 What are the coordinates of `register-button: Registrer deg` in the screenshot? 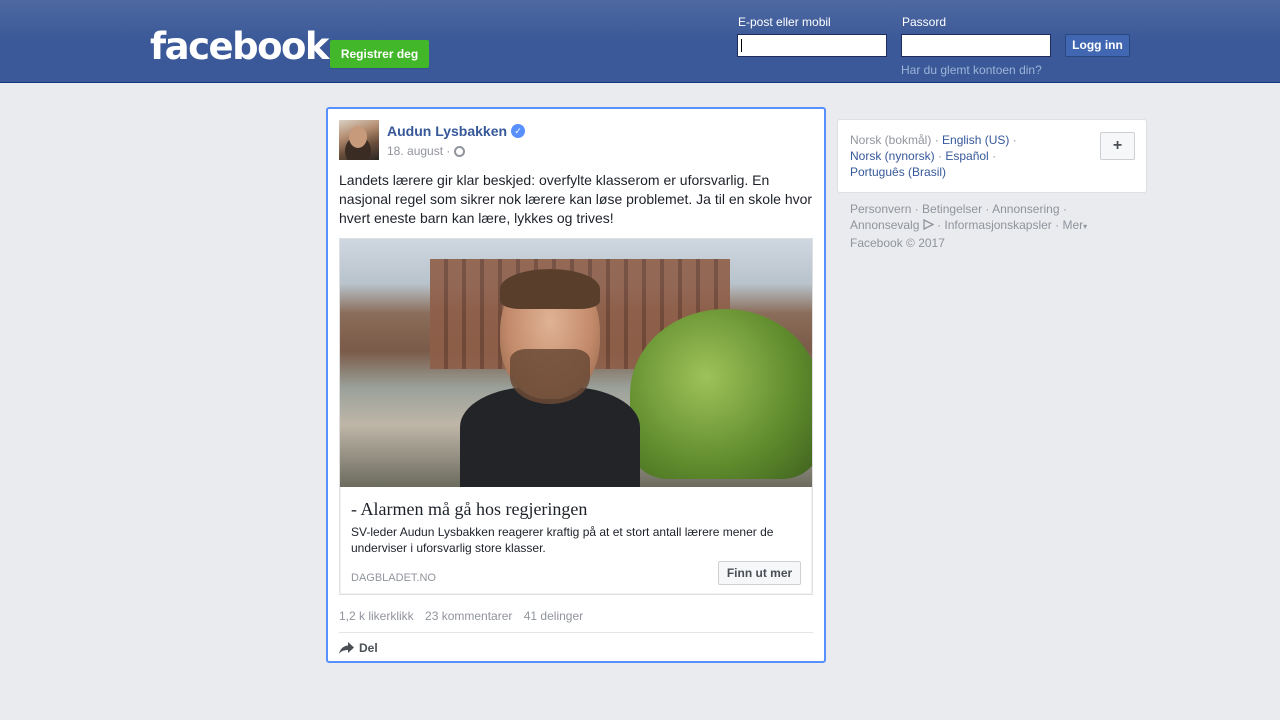 It's located at (379, 54).